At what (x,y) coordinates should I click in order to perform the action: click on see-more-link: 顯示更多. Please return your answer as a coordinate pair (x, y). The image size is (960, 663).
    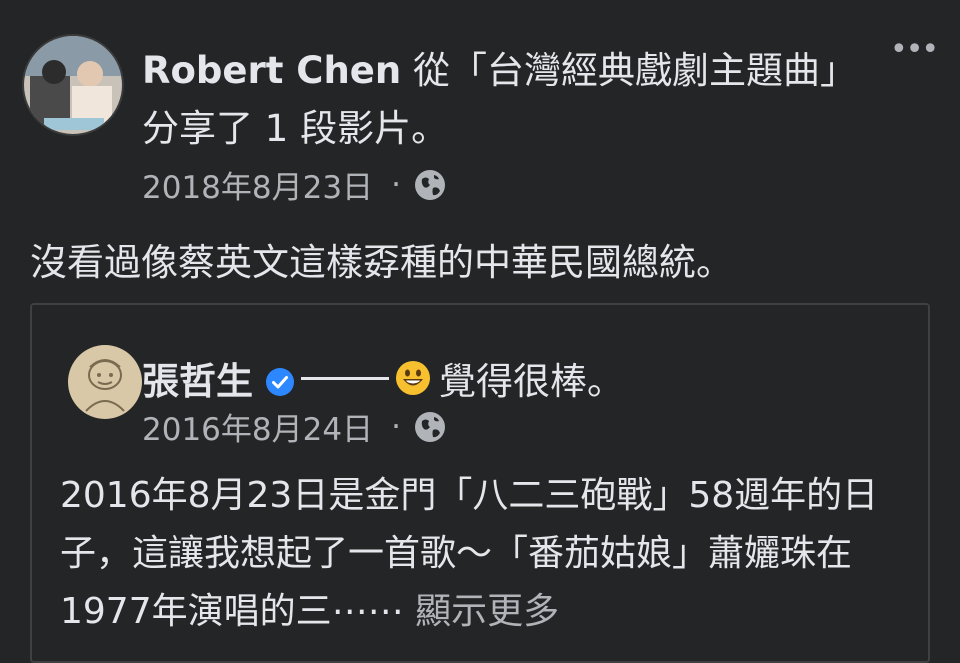
    Looking at the image, I should click on (487, 611).